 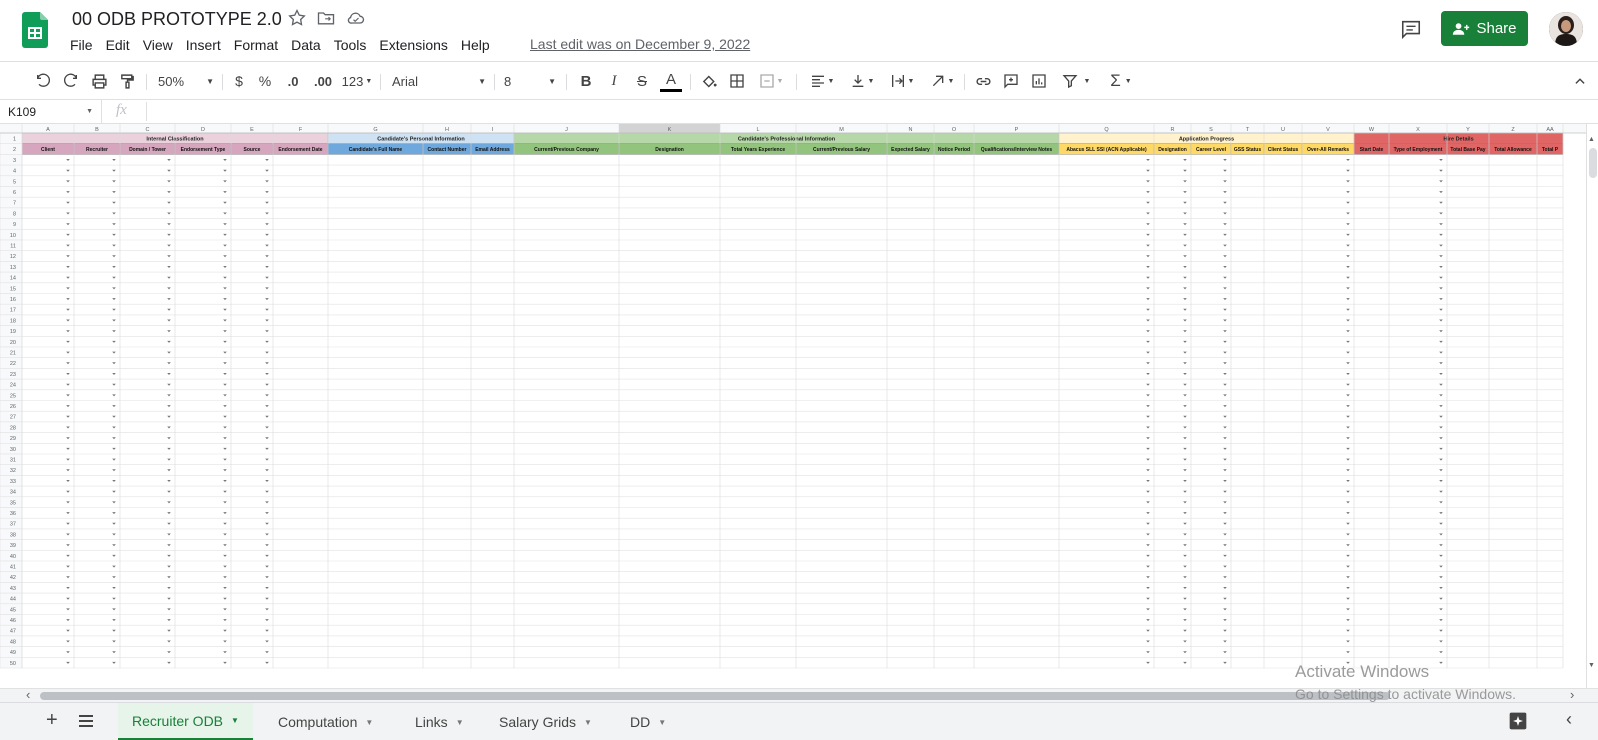 What do you see at coordinates (1106, 130) in the screenshot?
I see `column-letter: Q` at bounding box center [1106, 130].